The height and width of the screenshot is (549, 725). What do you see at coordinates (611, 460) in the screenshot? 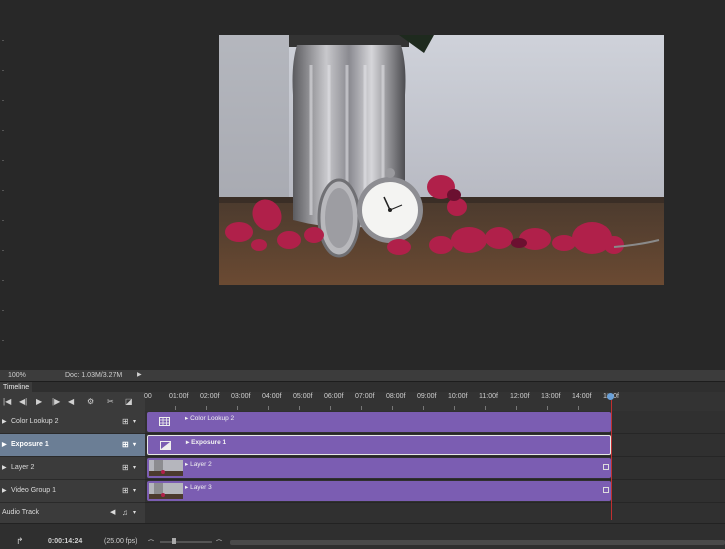
I see `playhead-line` at bounding box center [611, 460].